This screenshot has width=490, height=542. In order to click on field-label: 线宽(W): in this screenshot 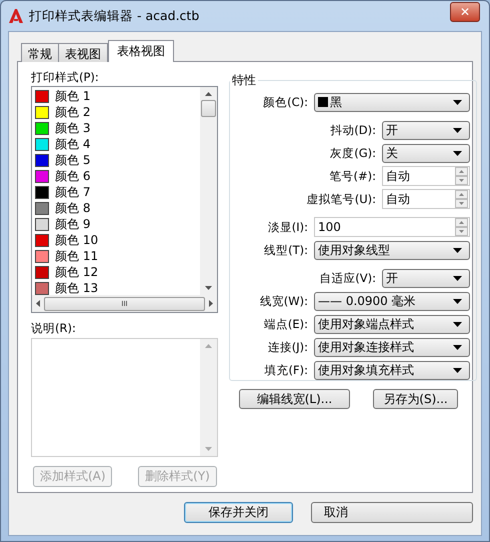, I will do `click(283, 301)`.